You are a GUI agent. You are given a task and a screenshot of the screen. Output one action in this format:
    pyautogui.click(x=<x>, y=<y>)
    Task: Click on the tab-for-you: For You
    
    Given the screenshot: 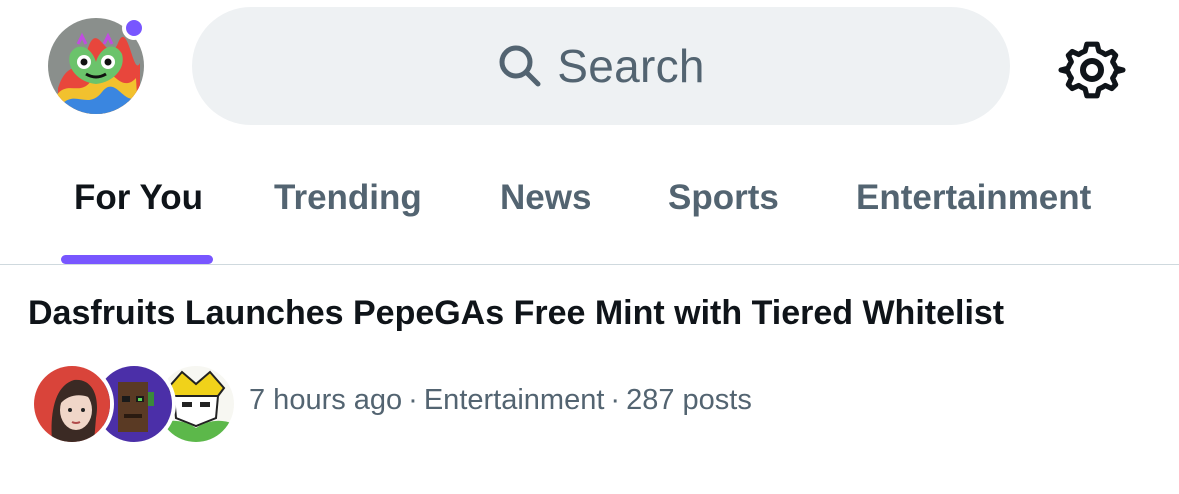 What is the action you would take?
    pyautogui.click(x=142, y=212)
    